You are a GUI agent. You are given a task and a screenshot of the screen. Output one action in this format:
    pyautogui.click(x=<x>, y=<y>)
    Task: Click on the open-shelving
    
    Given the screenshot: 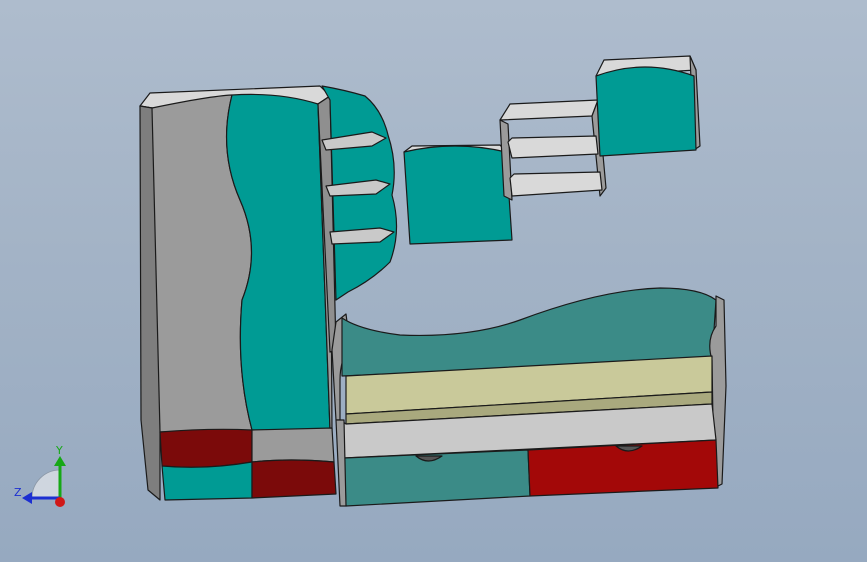 What is the action you would take?
    pyautogui.click(x=553, y=150)
    